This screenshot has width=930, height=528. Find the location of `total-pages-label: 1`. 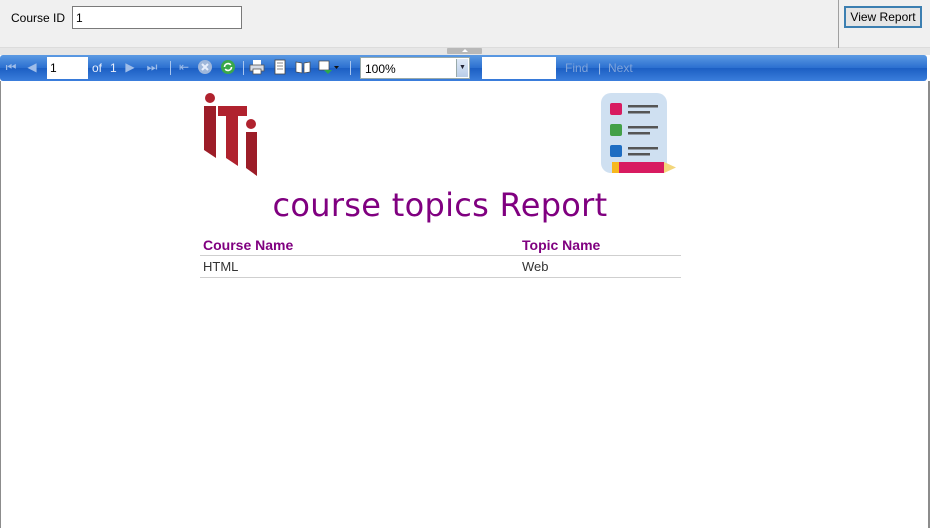

total-pages-label: 1 is located at coordinates (113, 68).